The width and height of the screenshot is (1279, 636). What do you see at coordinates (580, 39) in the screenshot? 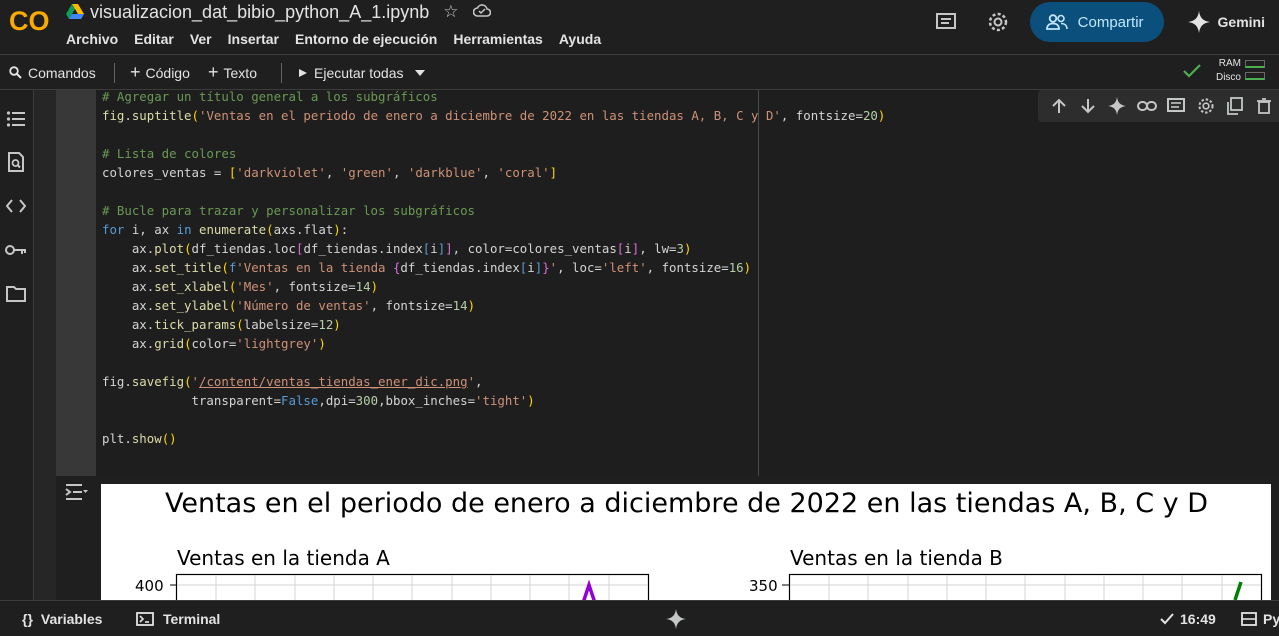
I see `menu-ayuda: Ayuda` at bounding box center [580, 39].